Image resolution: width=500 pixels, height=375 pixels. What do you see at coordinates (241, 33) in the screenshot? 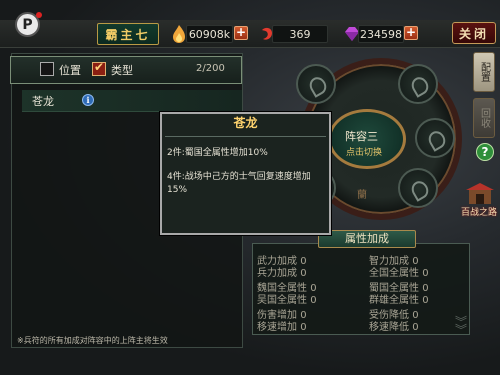
I see `add-gold-button: +` at bounding box center [241, 33].